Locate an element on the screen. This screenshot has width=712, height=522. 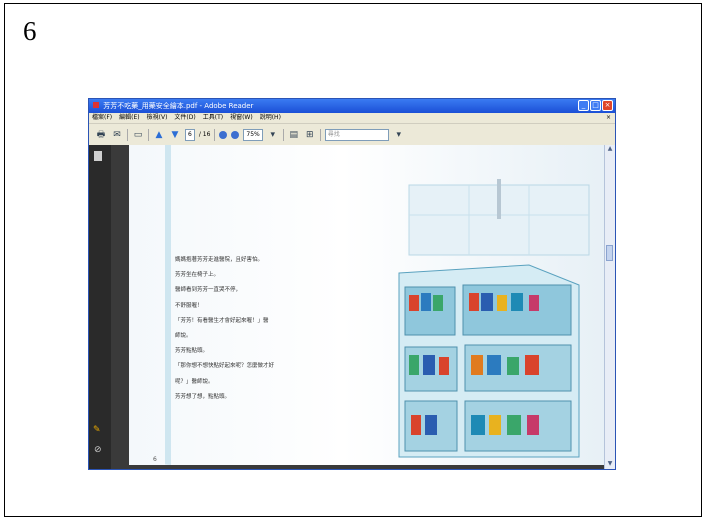
menu-help: 說明(H) is located at coordinates (270, 118).